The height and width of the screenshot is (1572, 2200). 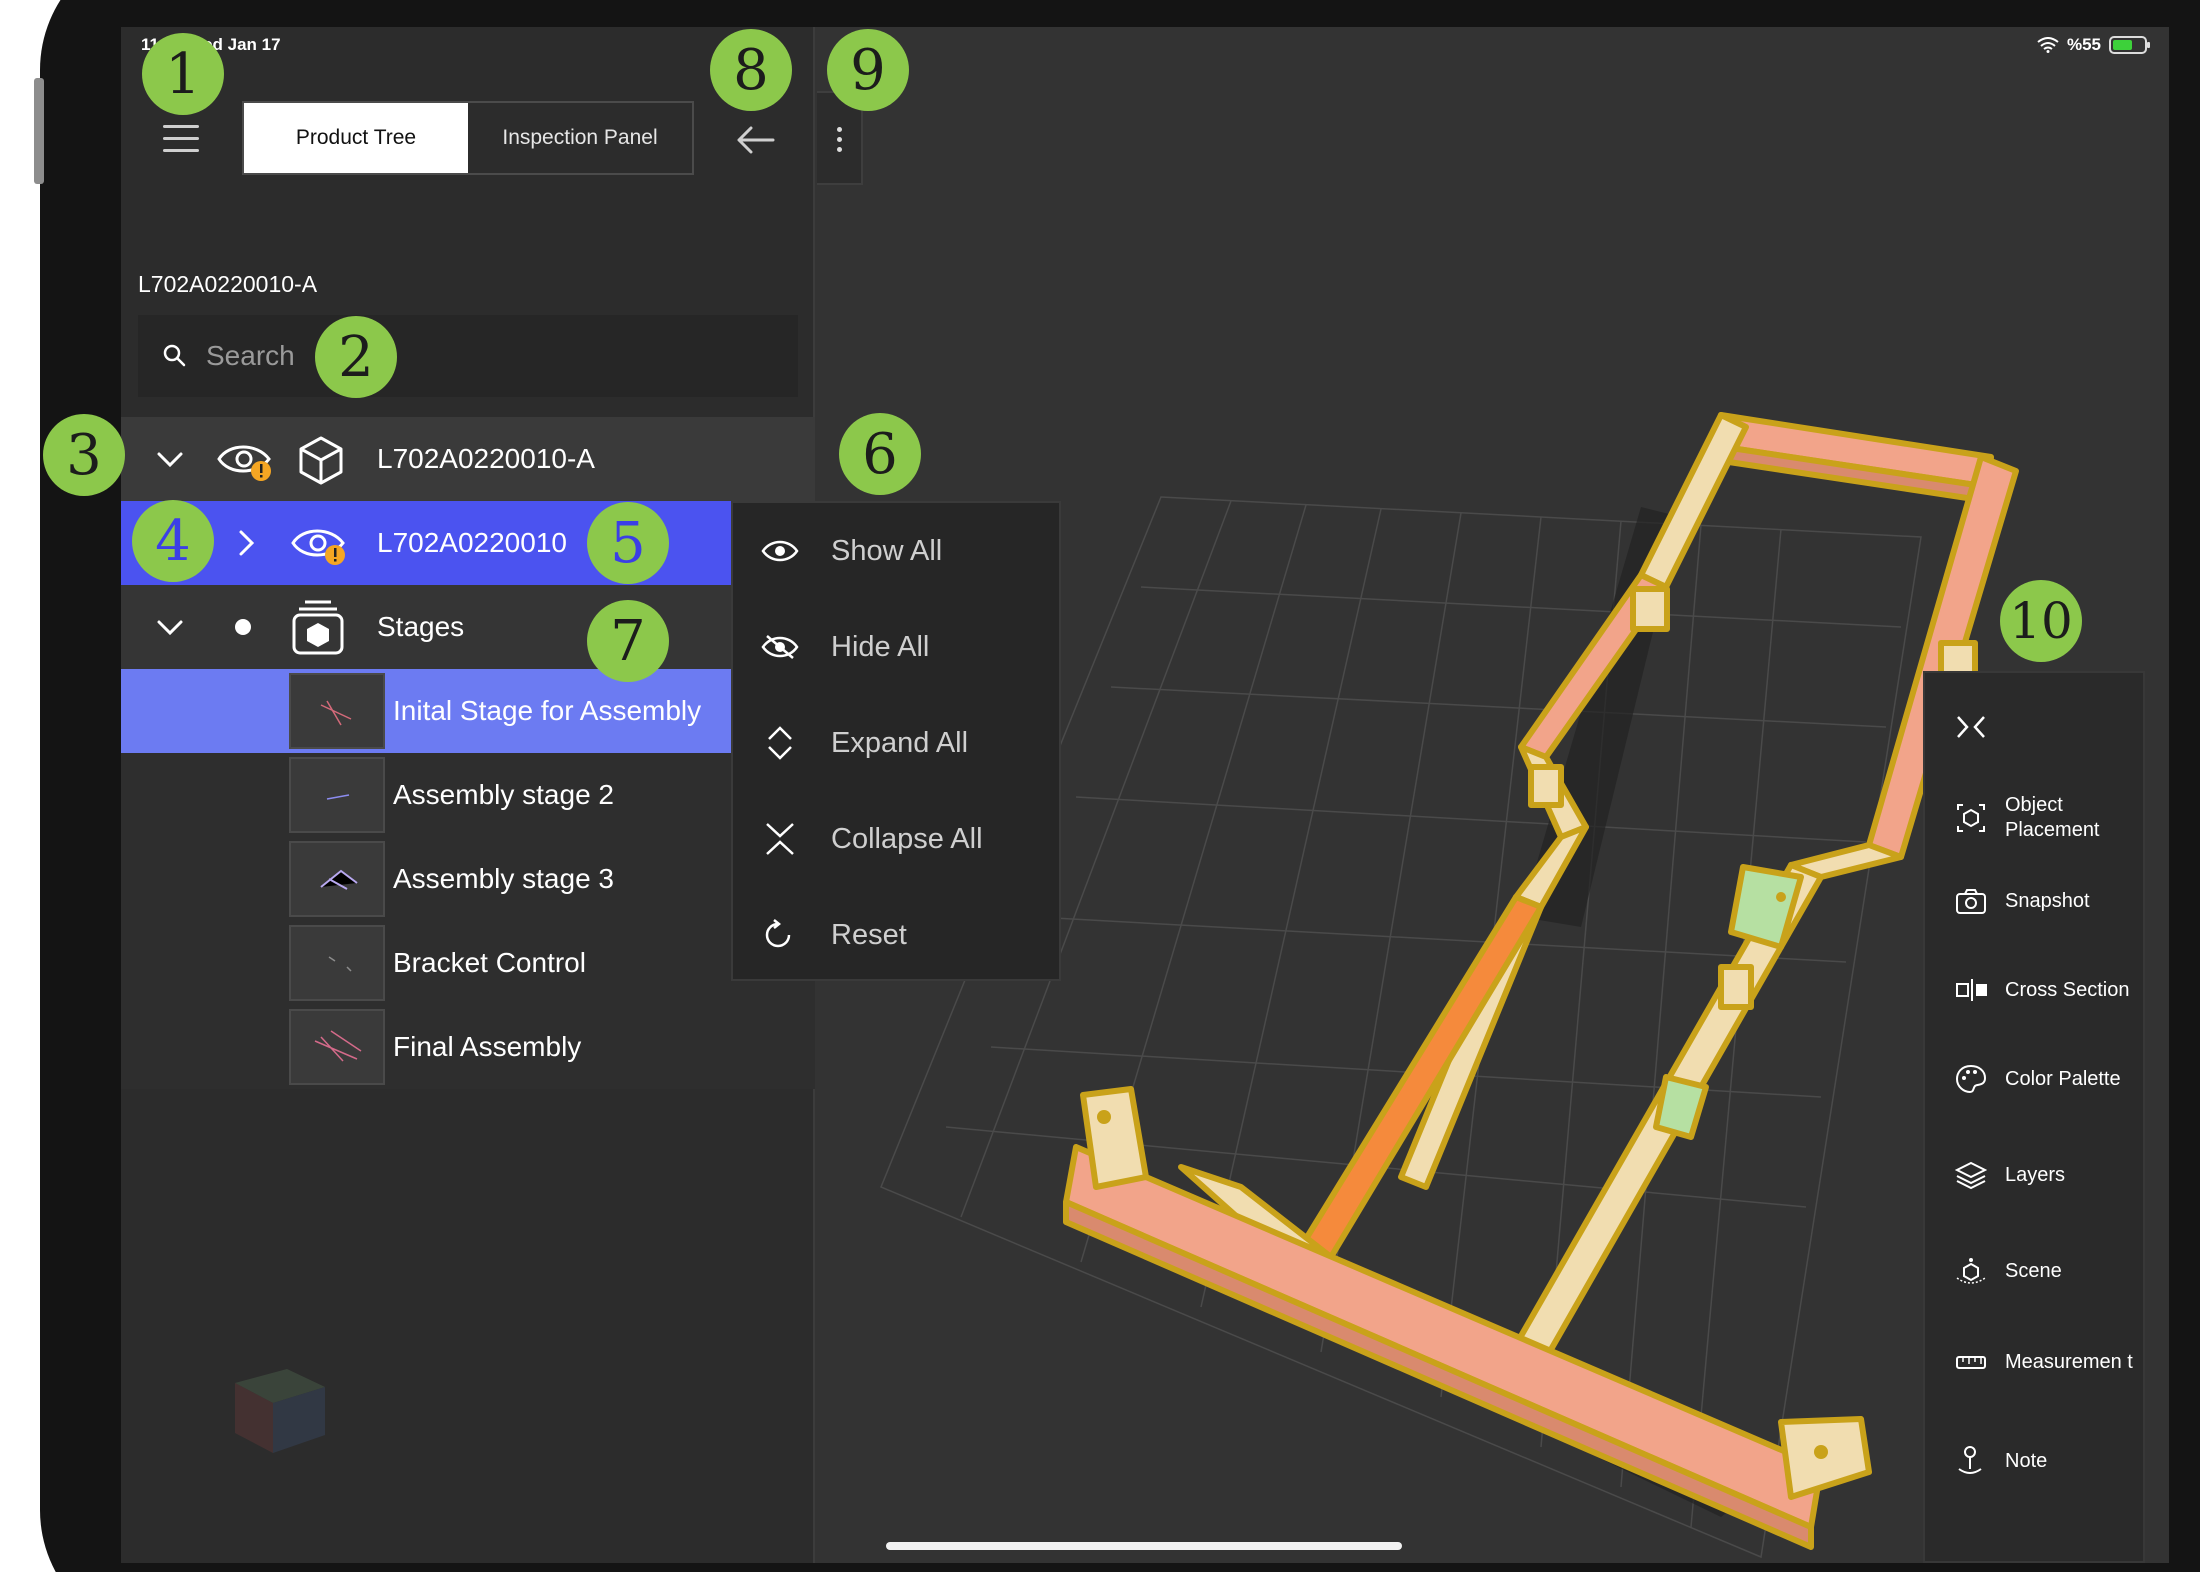 I want to click on model-id-label: L702A0220010-A, so click(x=228, y=284).